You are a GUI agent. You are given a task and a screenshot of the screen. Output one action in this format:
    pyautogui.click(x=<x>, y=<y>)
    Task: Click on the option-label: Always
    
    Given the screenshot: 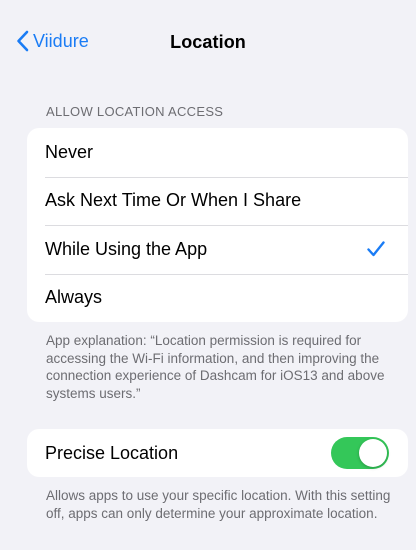 What is the action you would take?
    pyautogui.click(x=74, y=297)
    